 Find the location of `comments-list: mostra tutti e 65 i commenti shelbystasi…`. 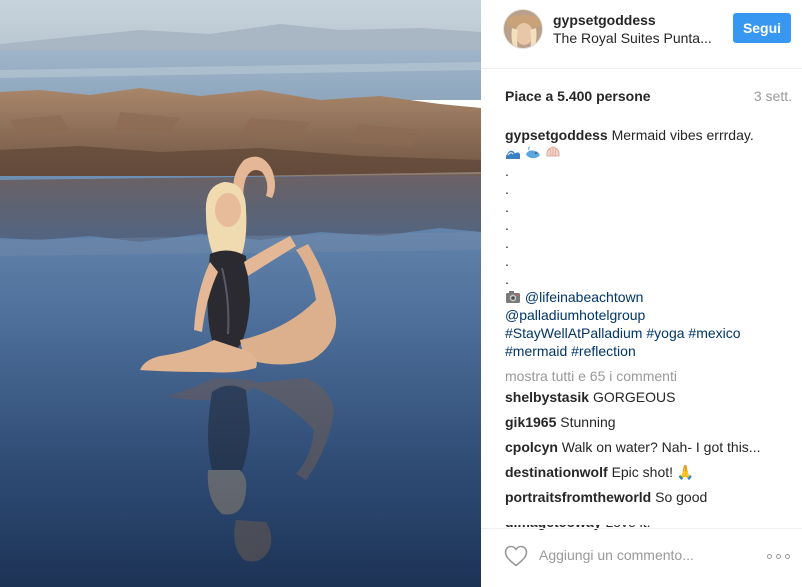

comments-list: mostra tutti e 65 i commenti shelbystasi… is located at coordinates (648, 451).